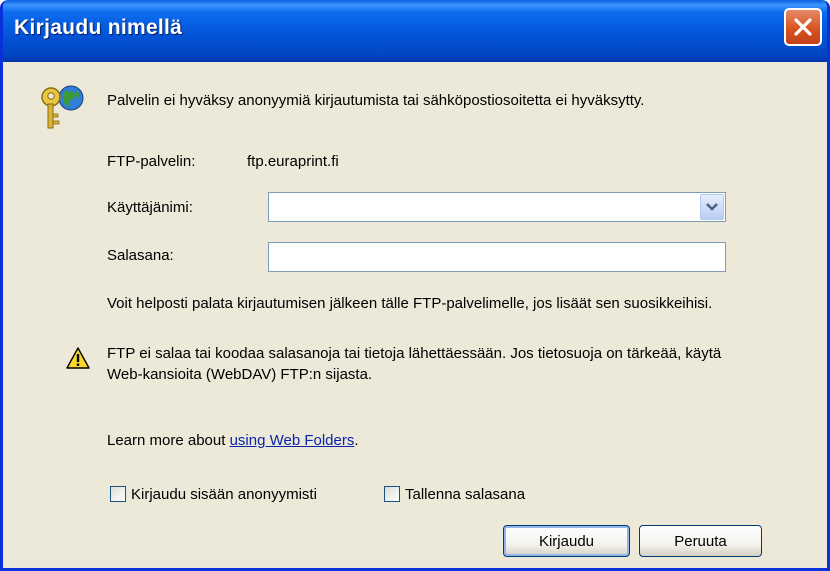  What do you see at coordinates (78, 358) in the screenshot?
I see `warning-icon` at bounding box center [78, 358].